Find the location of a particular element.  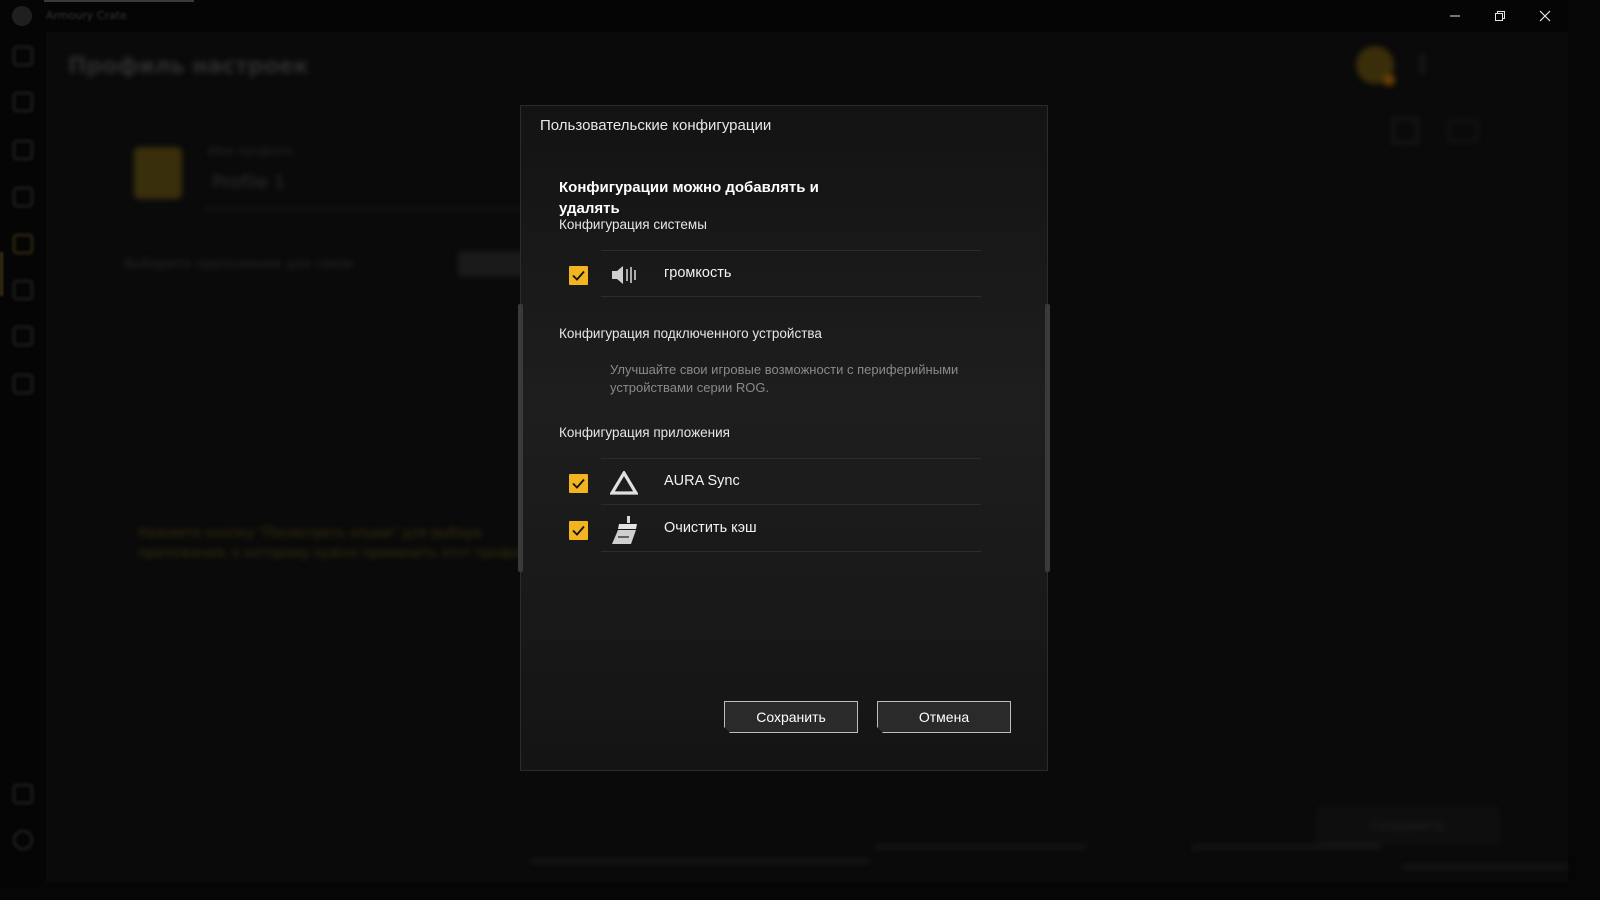

sidebar-active-indicator is located at coordinates (1, 274).